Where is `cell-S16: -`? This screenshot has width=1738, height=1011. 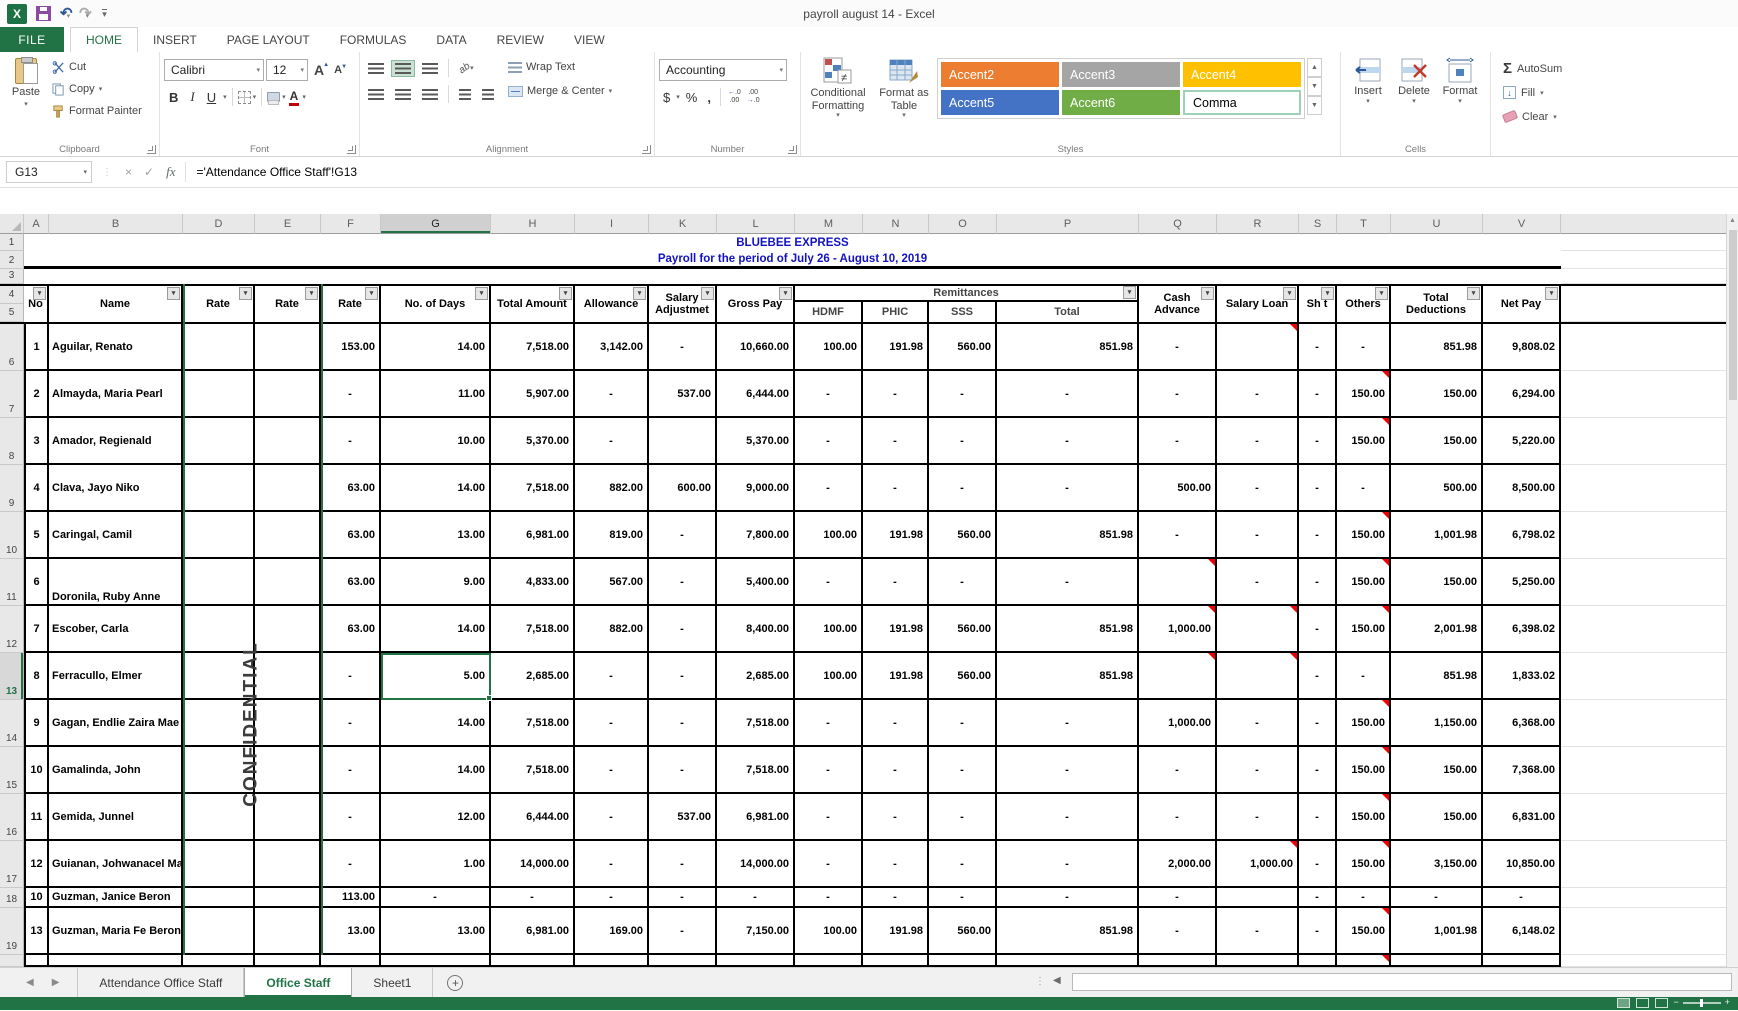 cell-S16: - is located at coordinates (1318, 817).